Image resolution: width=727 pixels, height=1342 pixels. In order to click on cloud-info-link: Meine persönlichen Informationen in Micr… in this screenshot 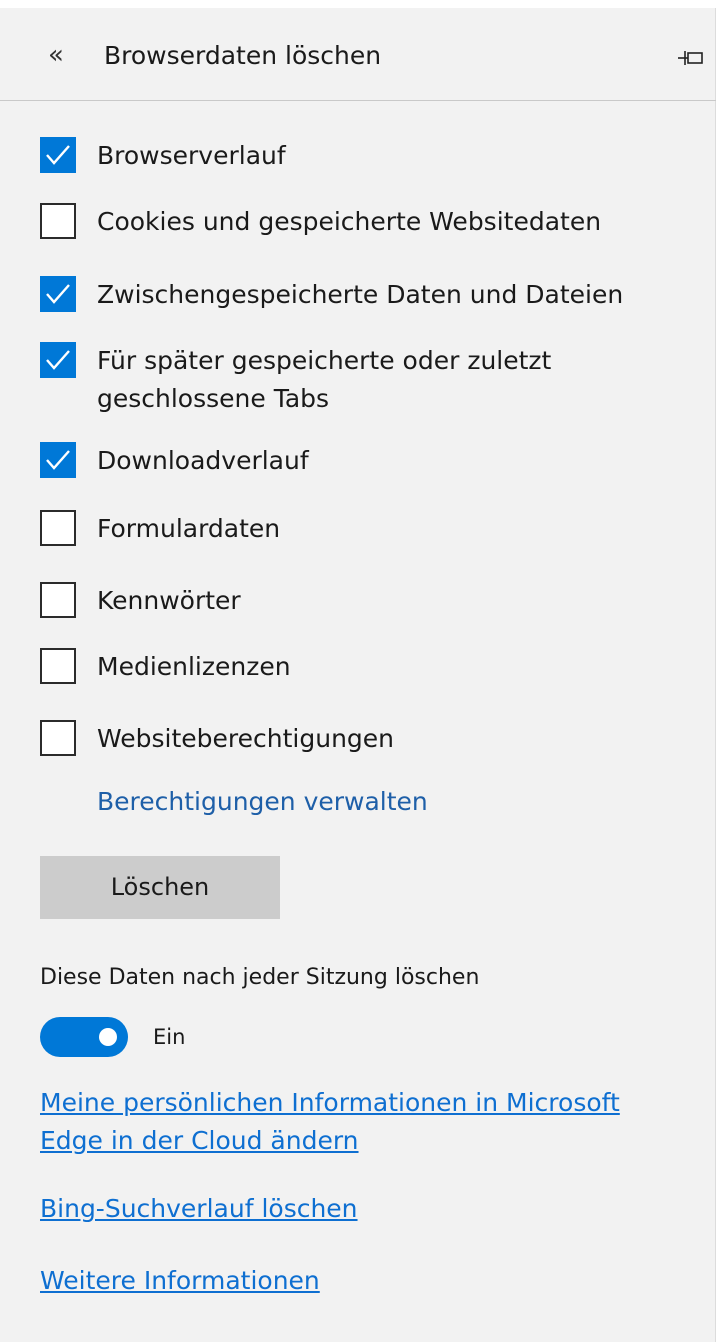, I will do `click(365, 1122)`.